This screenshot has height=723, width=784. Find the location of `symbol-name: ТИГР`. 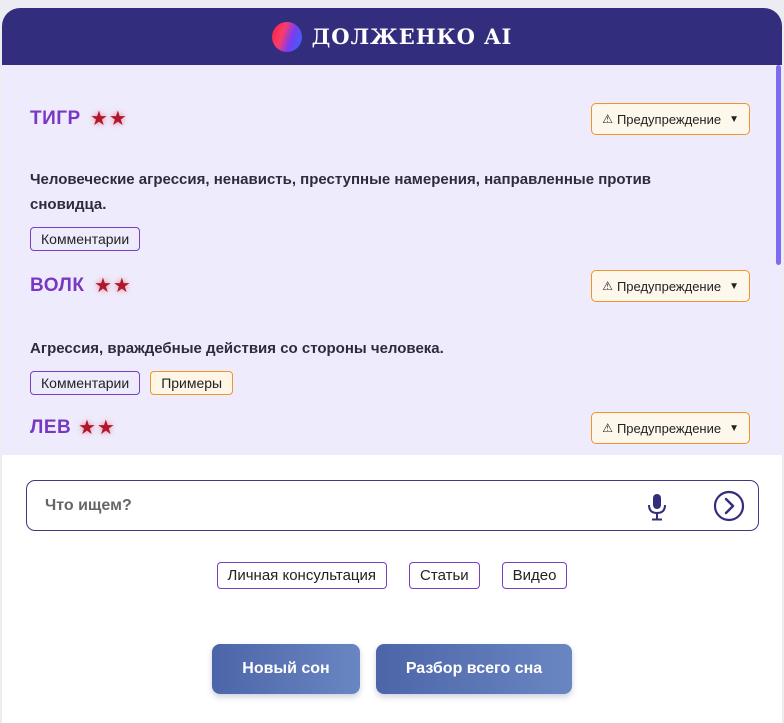

symbol-name: ТИГР is located at coordinates (55, 118).